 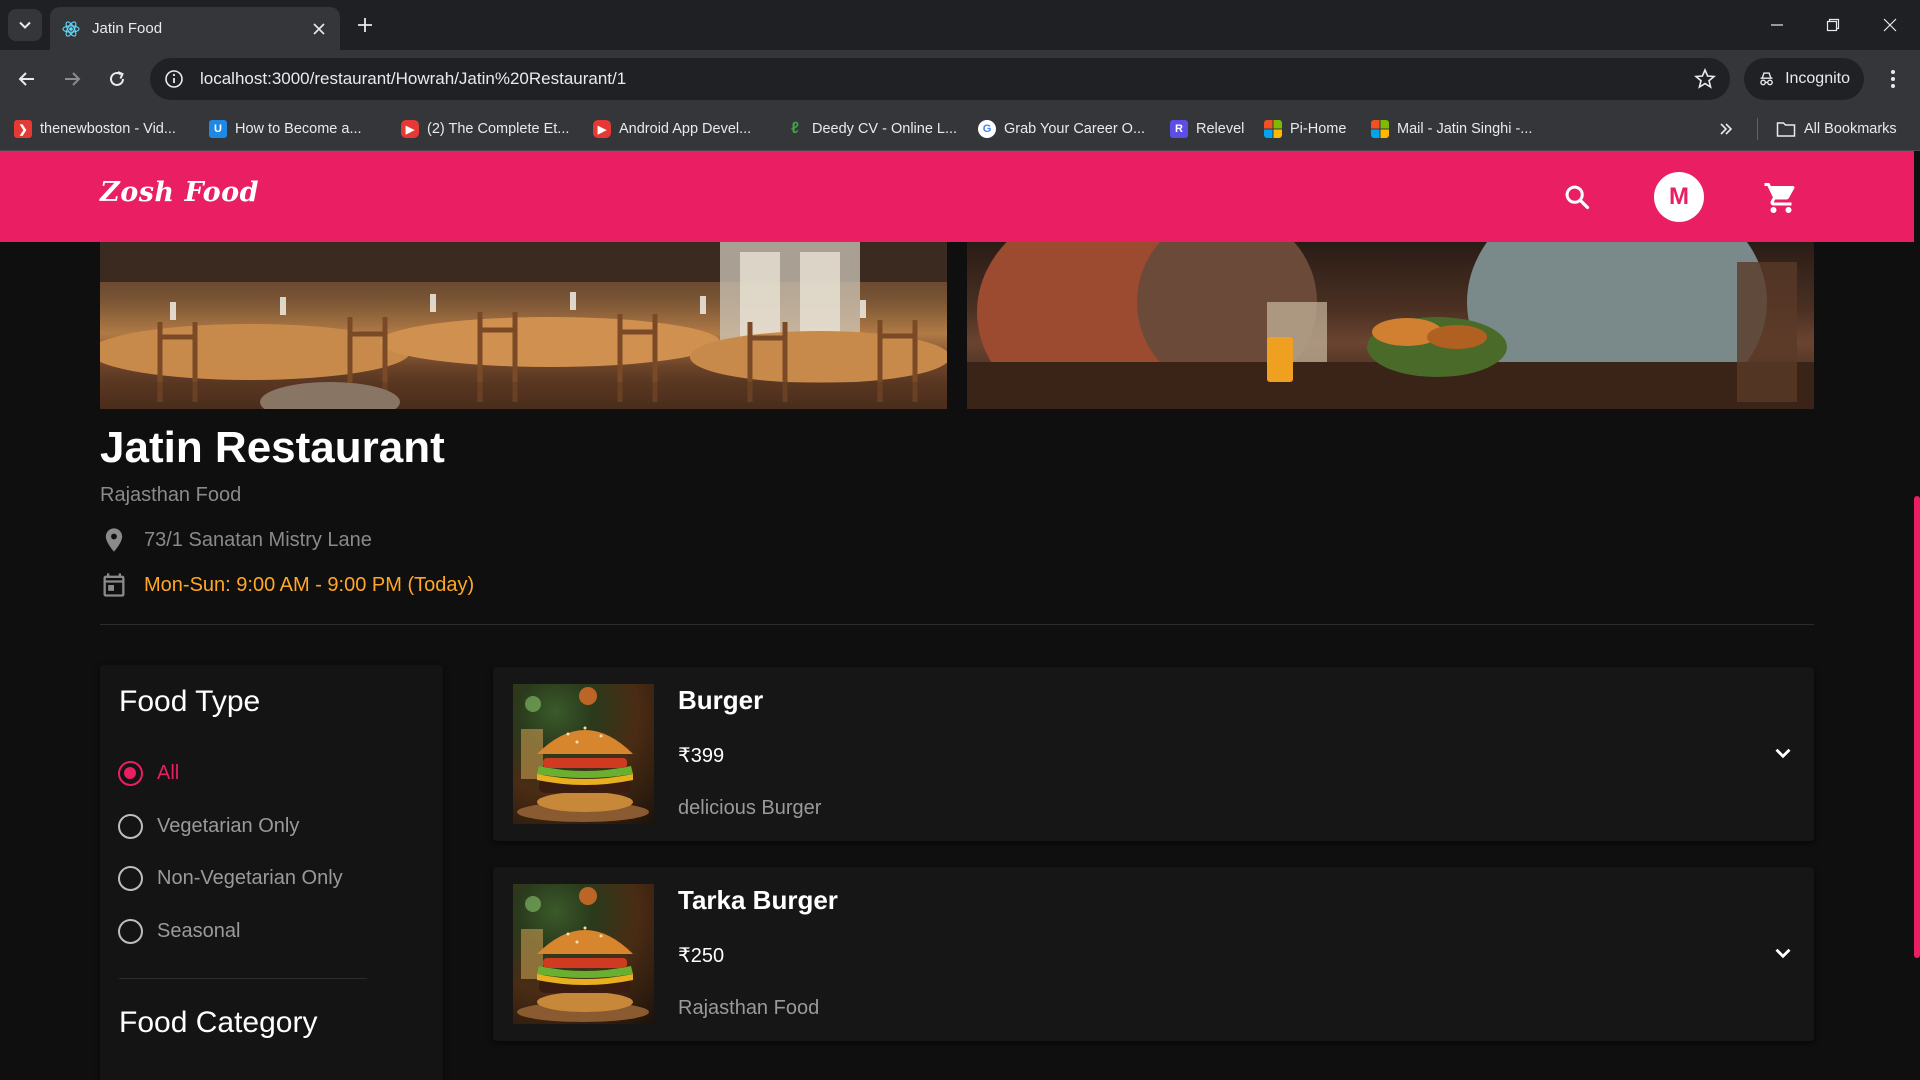 I want to click on all-bookmarks-button: All Bookmarks, so click(x=1827, y=129).